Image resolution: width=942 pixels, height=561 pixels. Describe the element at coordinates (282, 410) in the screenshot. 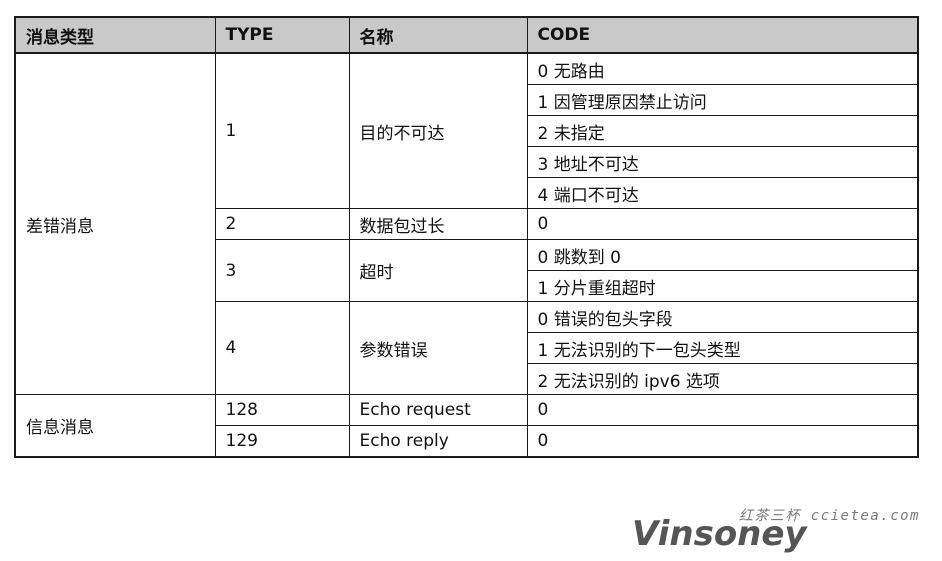

I see `type-cell: 128` at that location.